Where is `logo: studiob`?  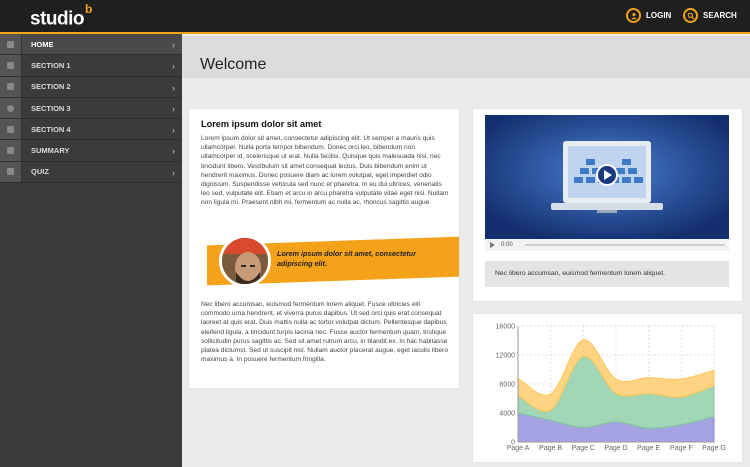
logo: studiob is located at coordinates (61, 16).